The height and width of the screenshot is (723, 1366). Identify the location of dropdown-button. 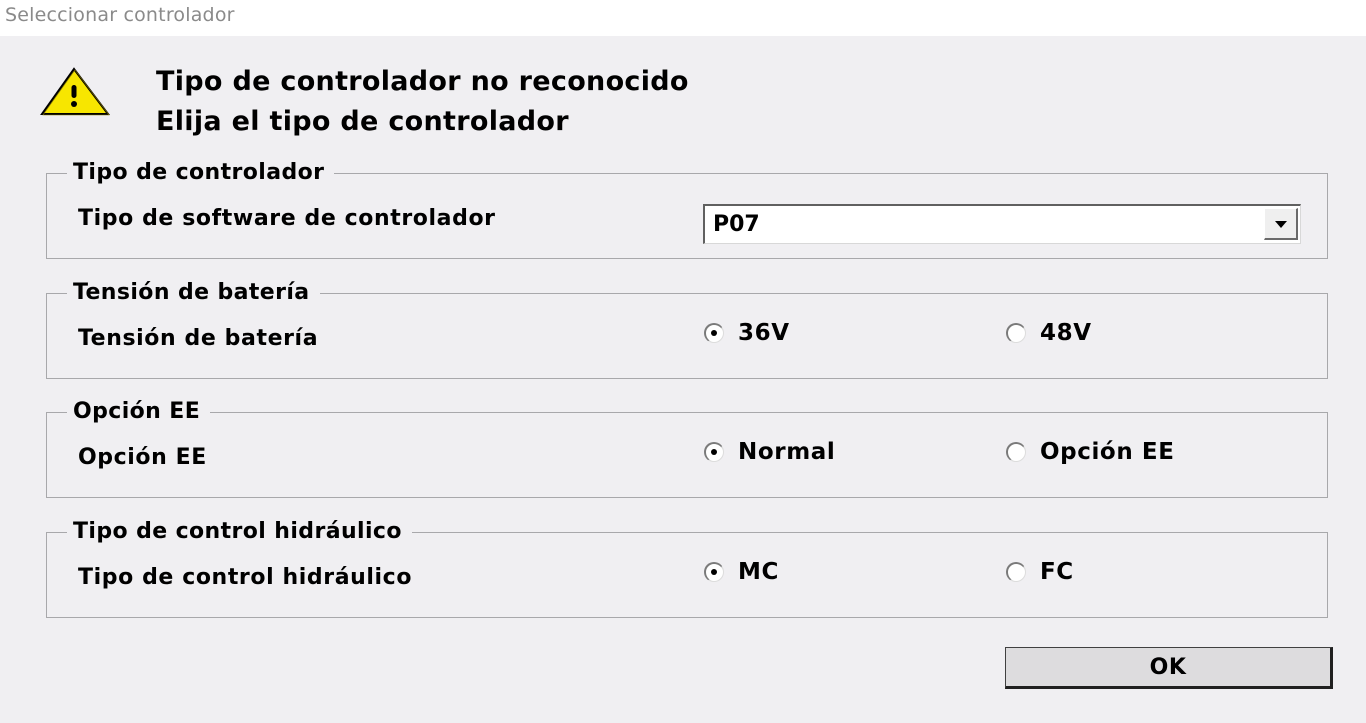
(1281, 224).